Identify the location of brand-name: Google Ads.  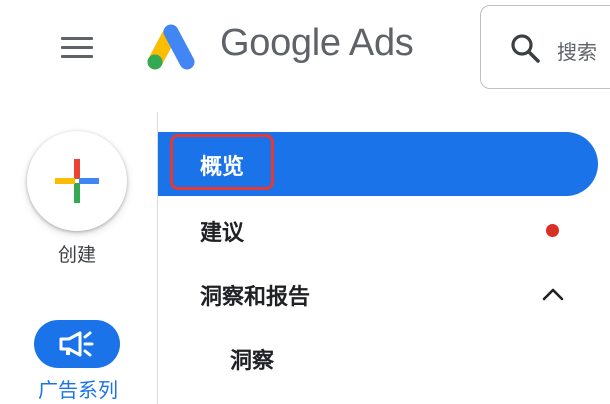
(317, 43).